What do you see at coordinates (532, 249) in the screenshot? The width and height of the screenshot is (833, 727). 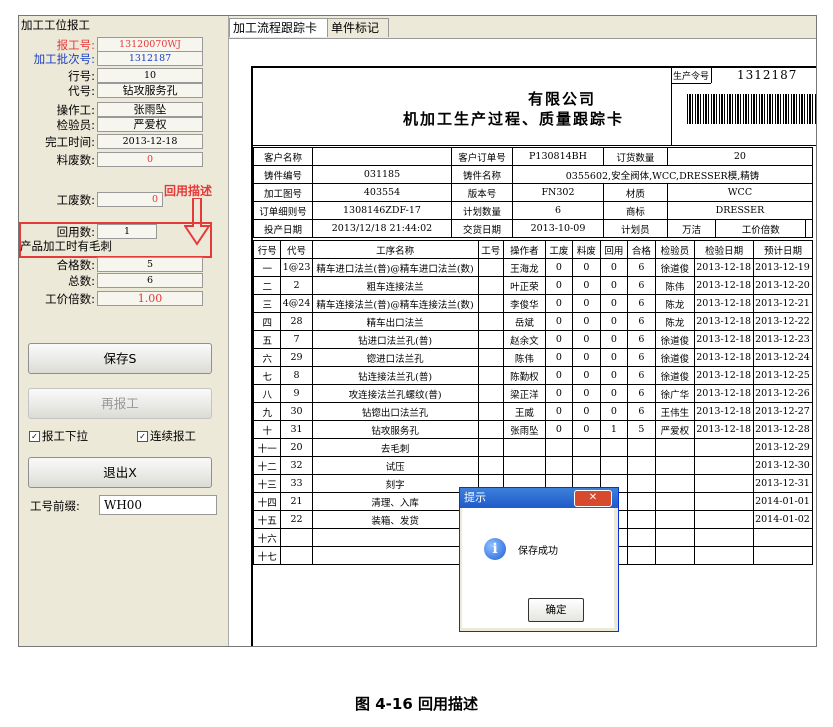 I see `process-header-row: 行号 代号 工序名称 工号 操作者 工废 料废 回用 合格 检验员 检验日期 预计日期` at bounding box center [532, 249].